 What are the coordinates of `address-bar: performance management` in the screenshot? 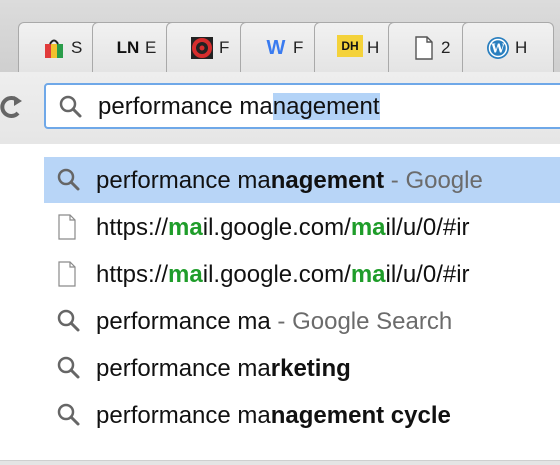 It's located at (302, 106).